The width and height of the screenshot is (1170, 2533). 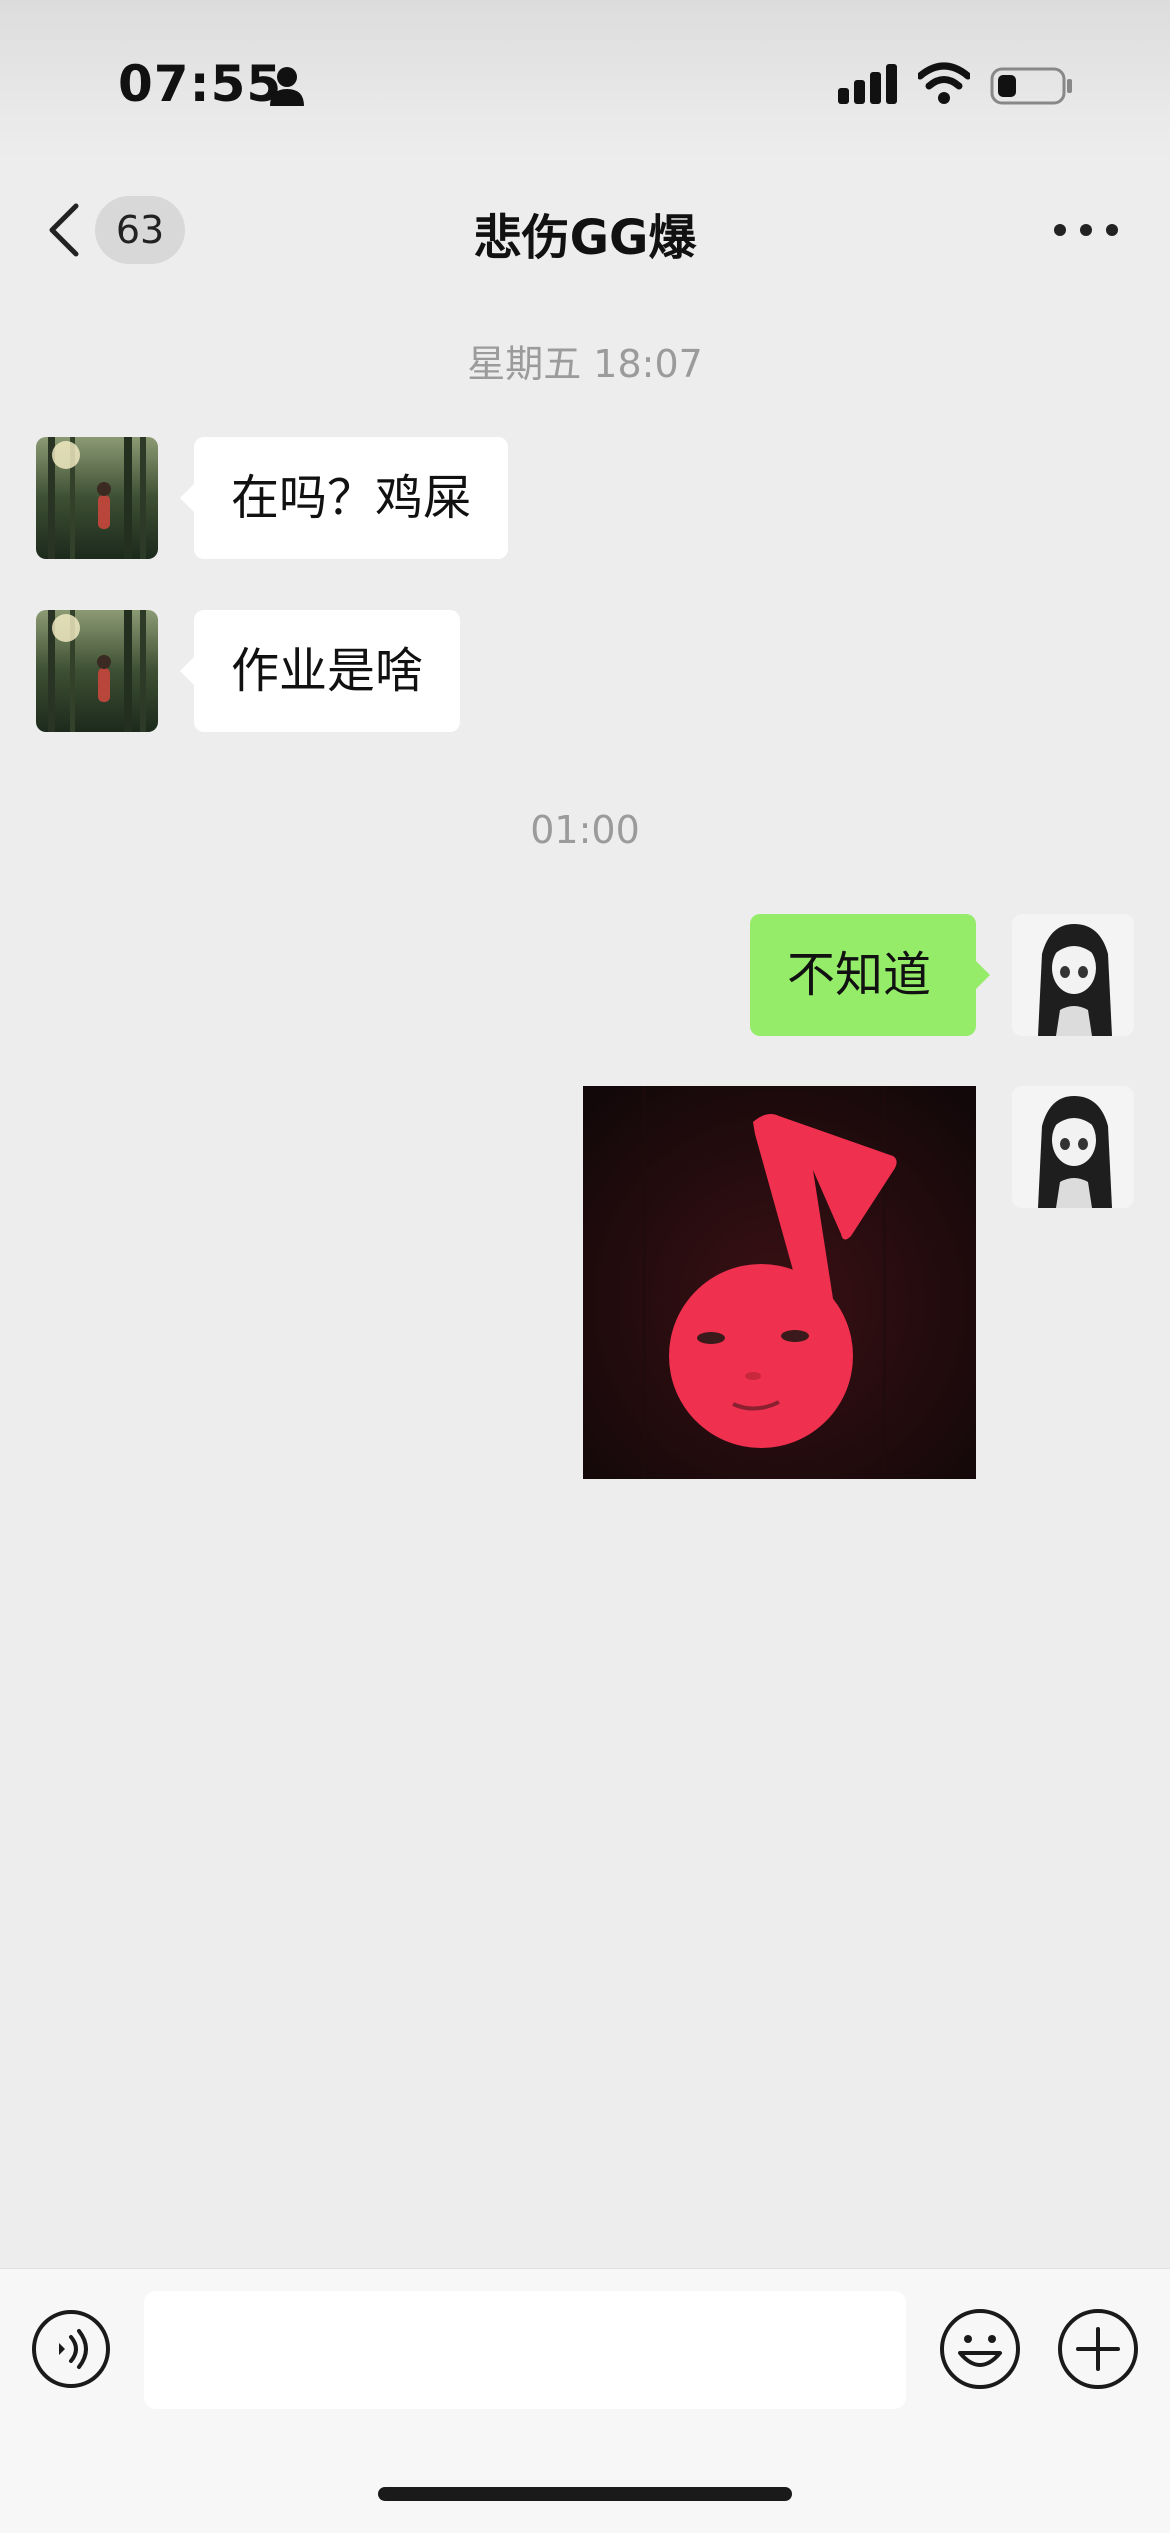 What do you see at coordinates (287, 86) in the screenshot?
I see `person-icon` at bounding box center [287, 86].